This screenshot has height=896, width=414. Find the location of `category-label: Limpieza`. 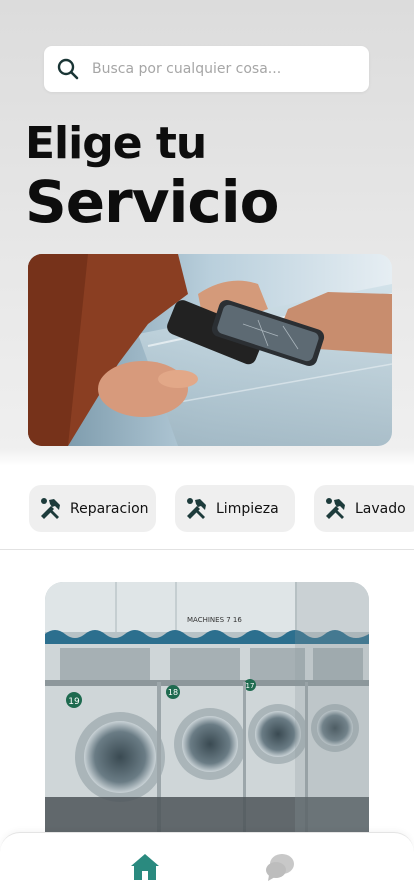

category-label: Limpieza is located at coordinates (247, 508).